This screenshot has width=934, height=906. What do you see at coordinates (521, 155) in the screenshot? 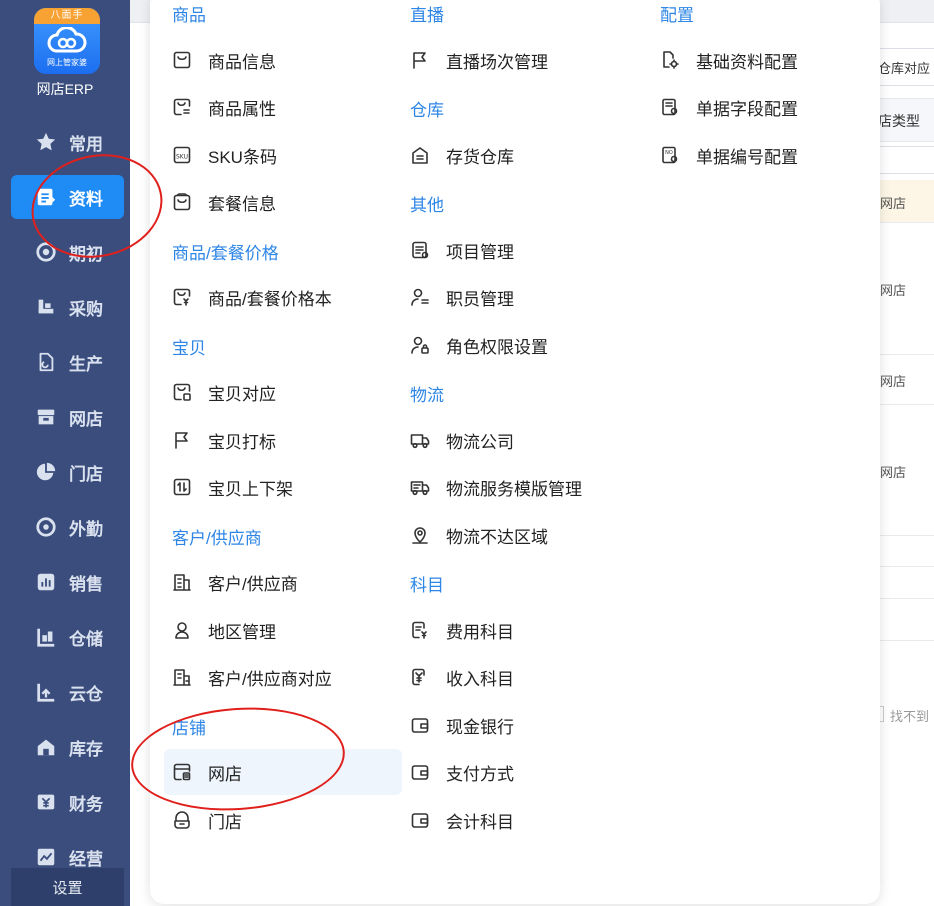
I see `menu-item: 存货仓库` at bounding box center [521, 155].